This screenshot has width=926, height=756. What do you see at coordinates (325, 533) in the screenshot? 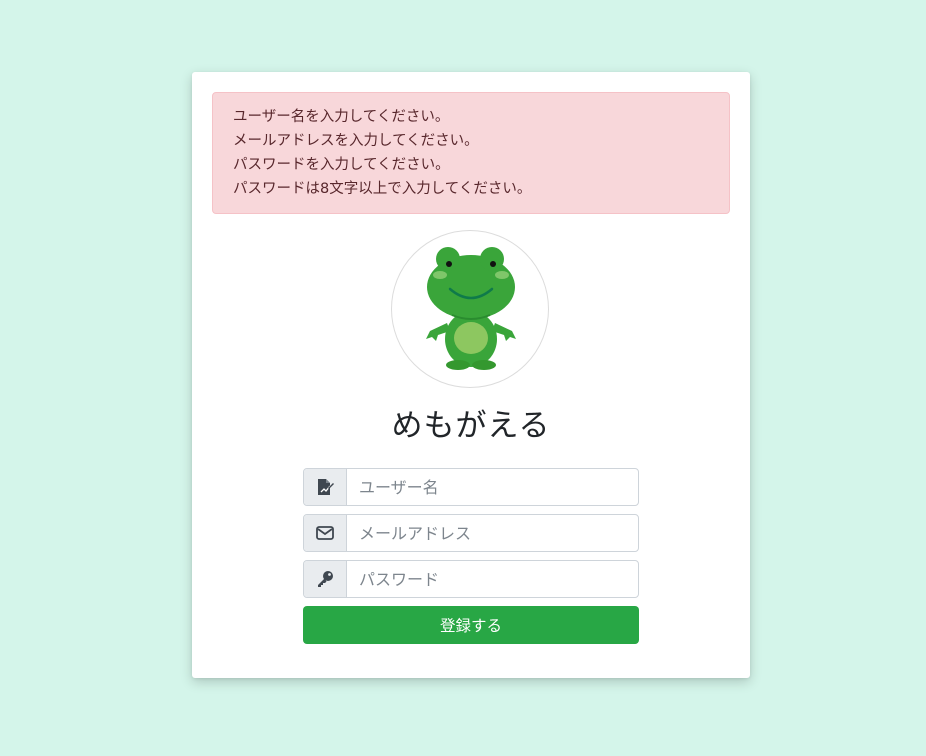
I see `envelope-icon` at bounding box center [325, 533].